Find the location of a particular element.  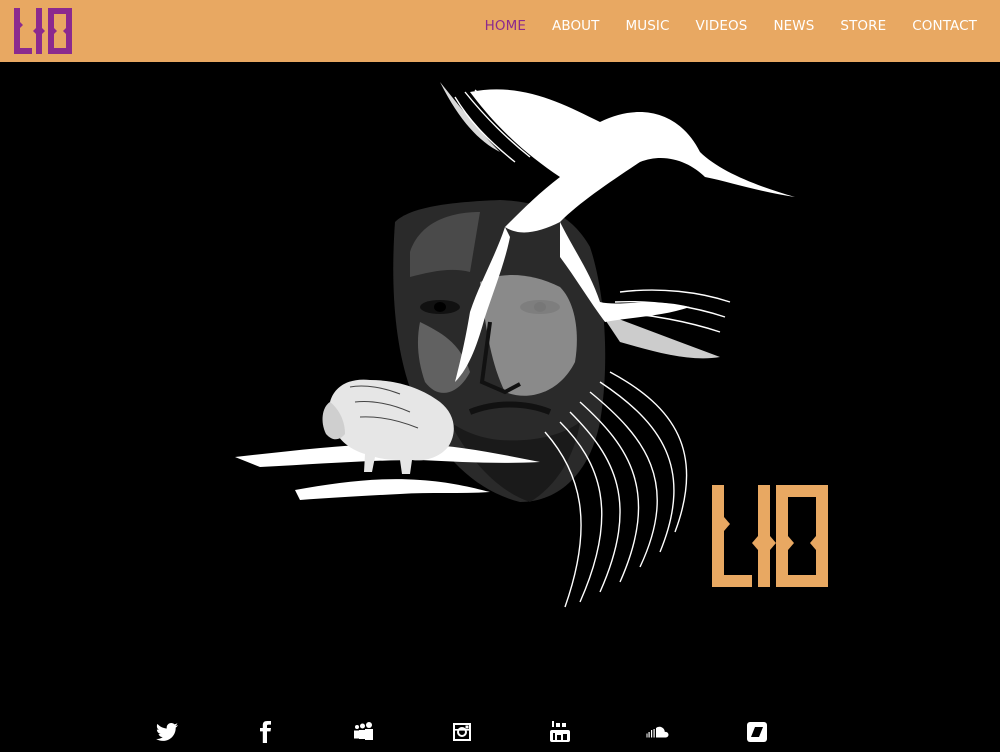

youtube-icon is located at coordinates (560, 732).